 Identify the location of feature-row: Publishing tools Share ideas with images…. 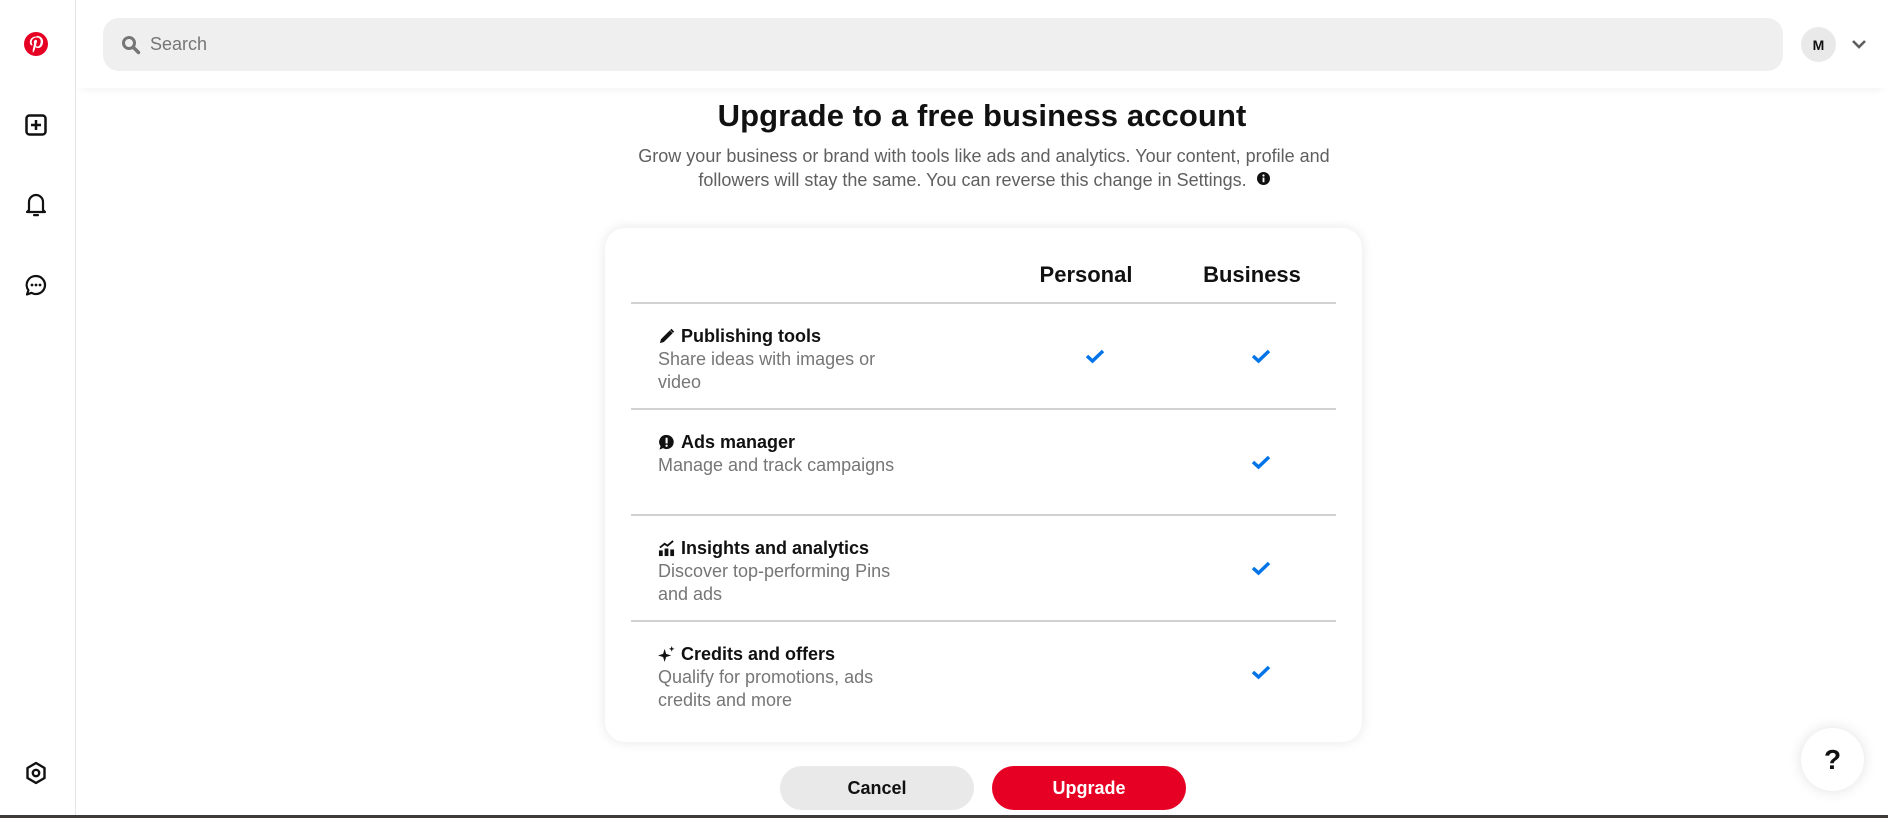
(983, 357).